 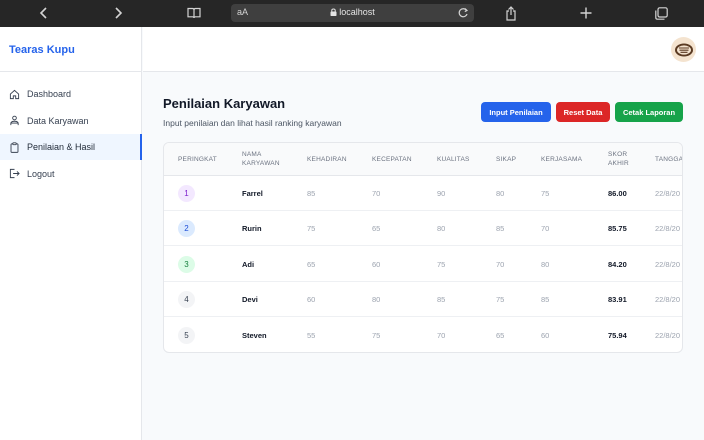 What do you see at coordinates (70, 49) in the screenshot?
I see `brand-title: Tearas Kupu` at bounding box center [70, 49].